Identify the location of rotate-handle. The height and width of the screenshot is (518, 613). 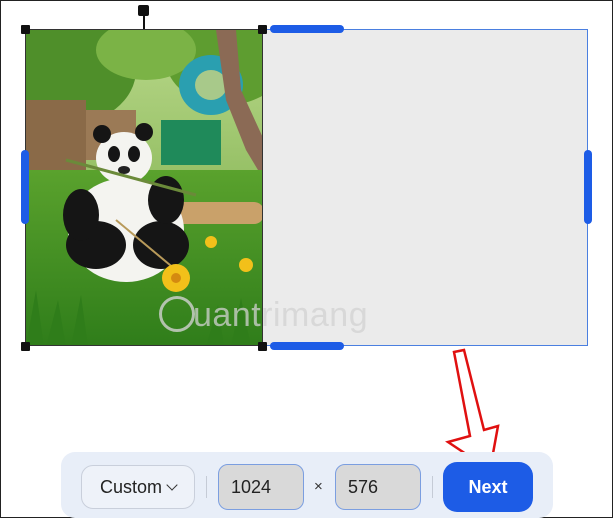
(143, 10).